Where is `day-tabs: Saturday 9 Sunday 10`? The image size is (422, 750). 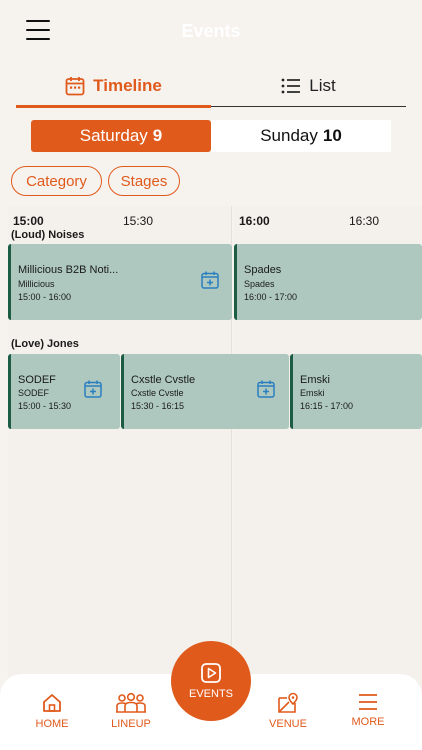
day-tabs: Saturday 9 Sunday 10 is located at coordinates (211, 136).